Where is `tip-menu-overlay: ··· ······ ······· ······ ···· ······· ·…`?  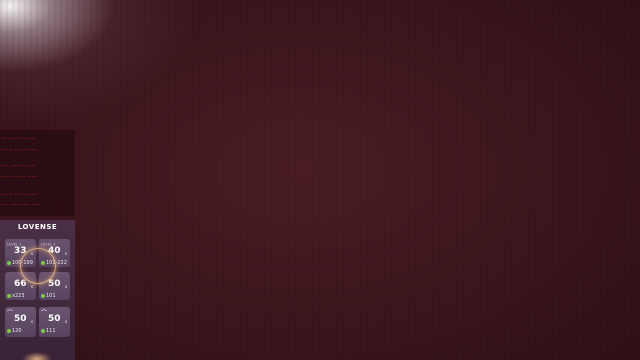 tip-menu-overlay: ··· ······ ······· ······ ···· ······· ·… is located at coordinates (37, 173).